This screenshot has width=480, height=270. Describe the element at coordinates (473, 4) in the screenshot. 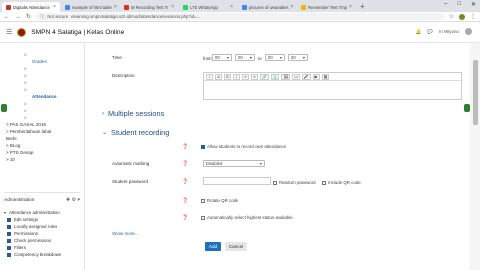

I see `close-window-icon: ✕` at that location.